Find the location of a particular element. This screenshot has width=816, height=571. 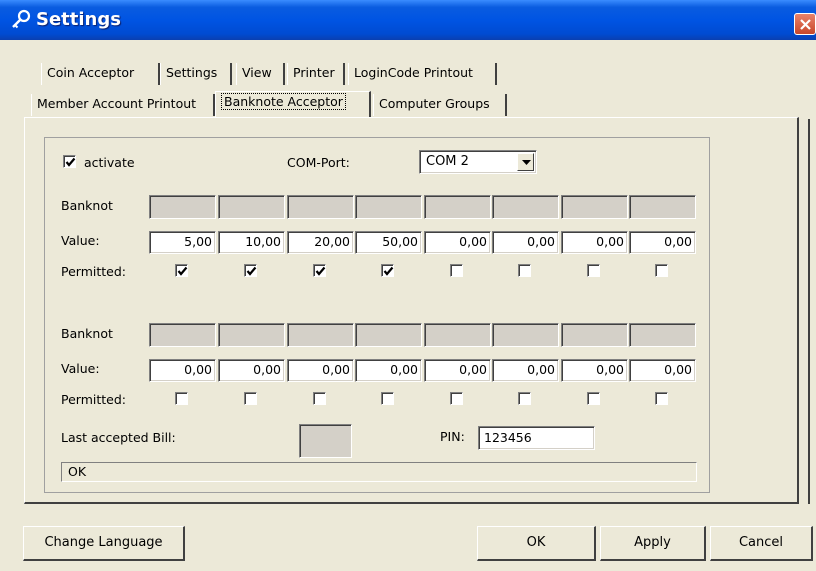

tab-banknote-acceptor: Banknote Acceptor is located at coordinates (293, 104).